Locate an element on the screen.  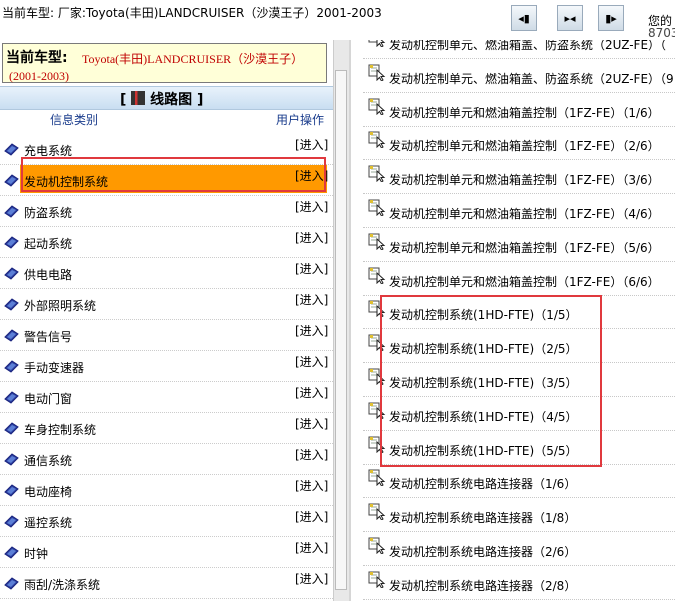
diagram-label: 发动机控制单元、燃油箱盖、防盗系统（2UZ-FE）（ is located at coordinates (527, 46).